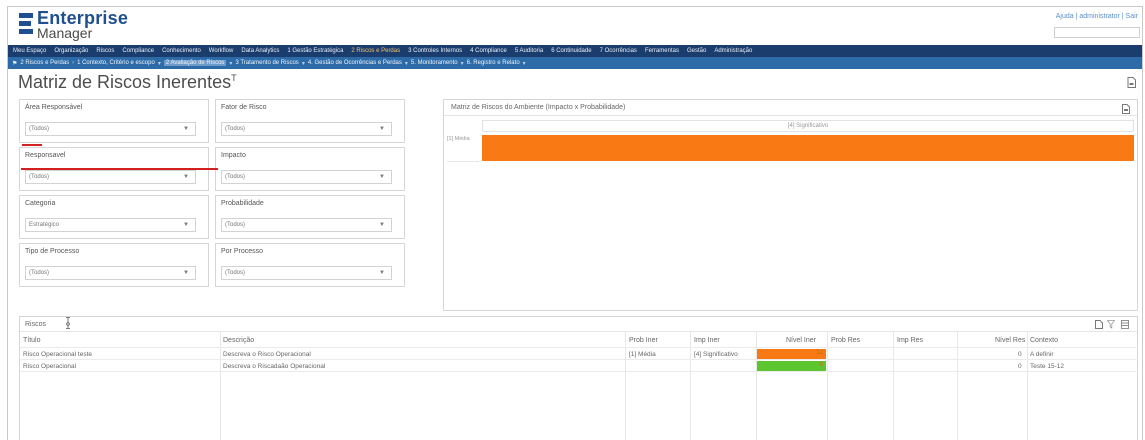 The height and width of the screenshot is (440, 1145). Describe the element at coordinates (54, 107) in the screenshot. I see `filter-label: Área Responsável` at that location.